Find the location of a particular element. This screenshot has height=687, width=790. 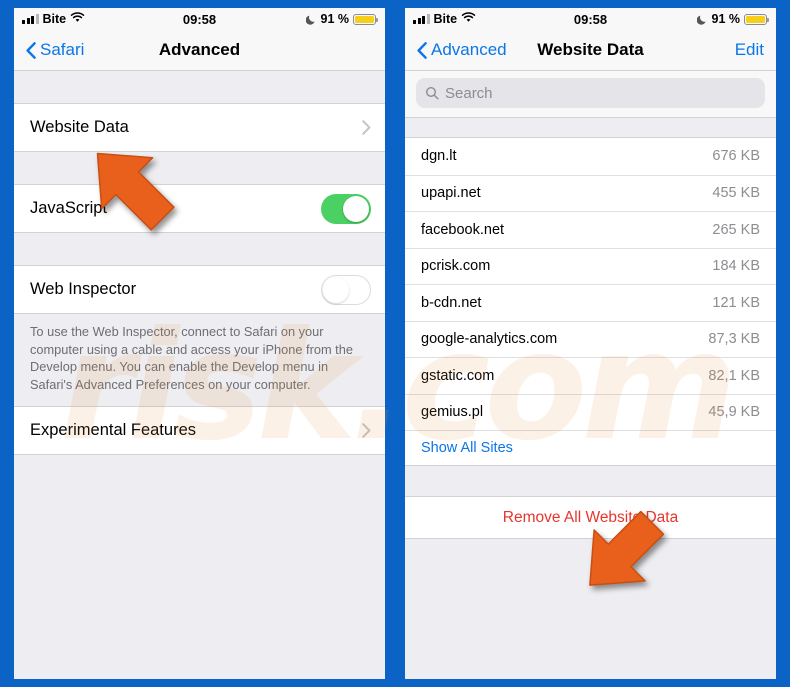

web-inspector-group: Web Inspector is located at coordinates (199, 289).